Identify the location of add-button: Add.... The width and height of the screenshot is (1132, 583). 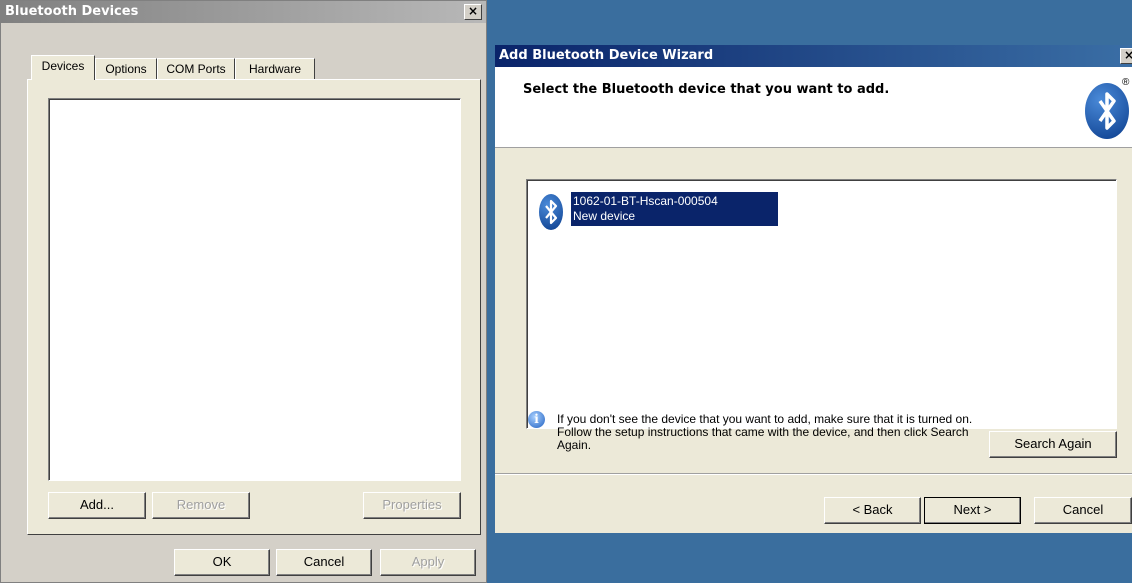
(97, 505).